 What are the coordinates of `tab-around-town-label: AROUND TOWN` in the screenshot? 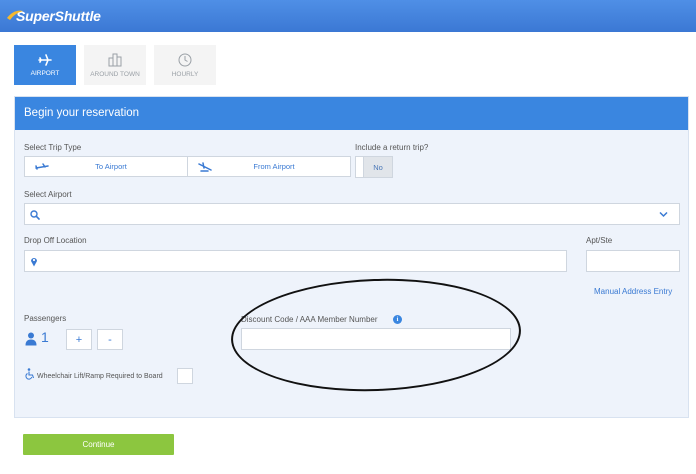 It's located at (115, 74).